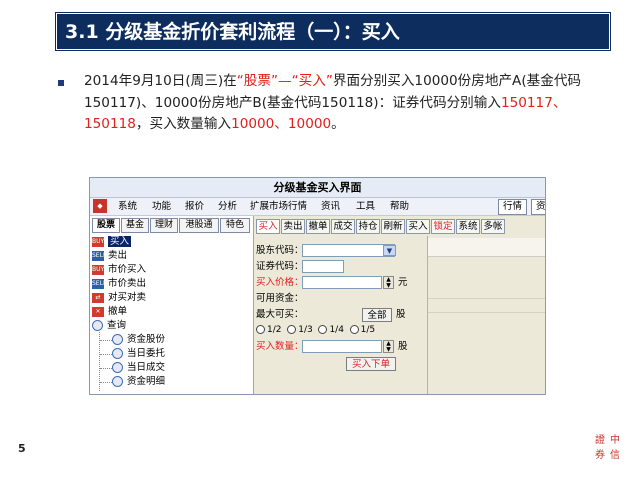 The height and width of the screenshot is (478, 640). Describe the element at coordinates (493, 226) in the screenshot. I see `tab-multi-account: 多帐` at that location.